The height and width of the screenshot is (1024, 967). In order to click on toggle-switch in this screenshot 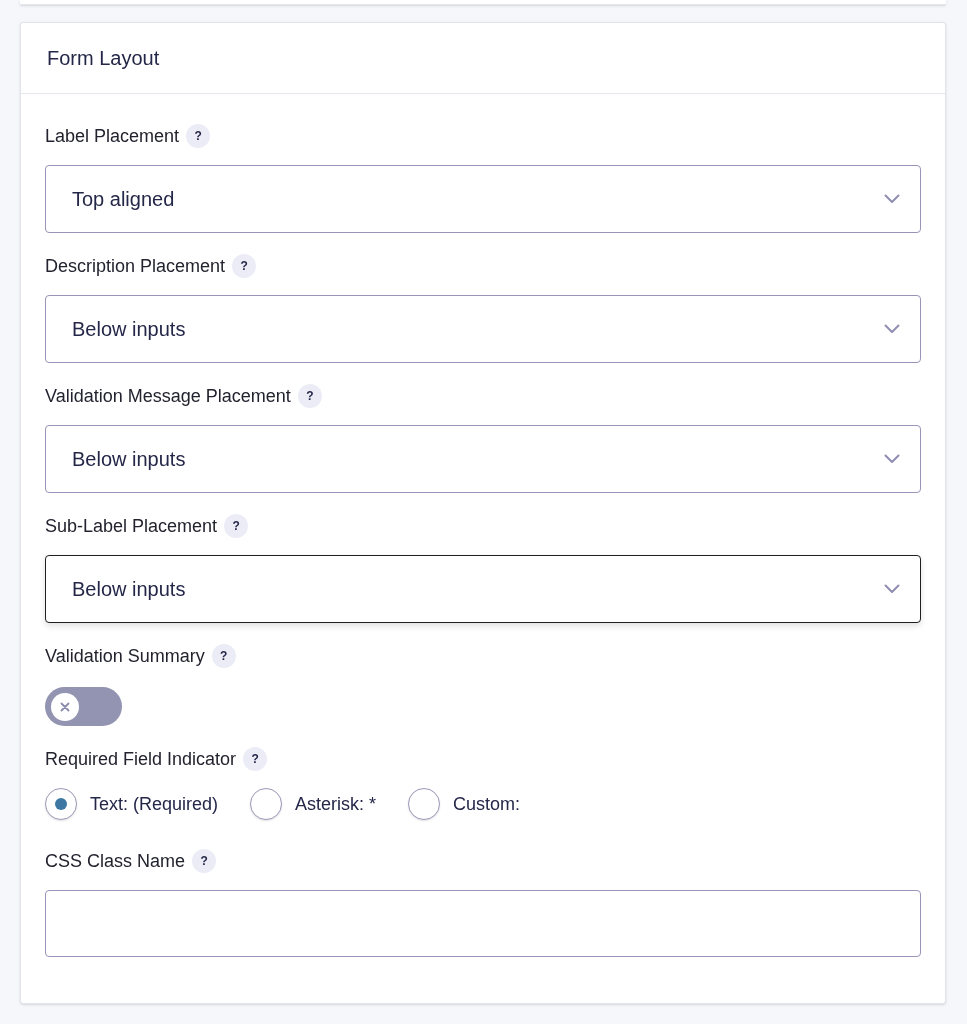, I will do `click(83, 706)`.